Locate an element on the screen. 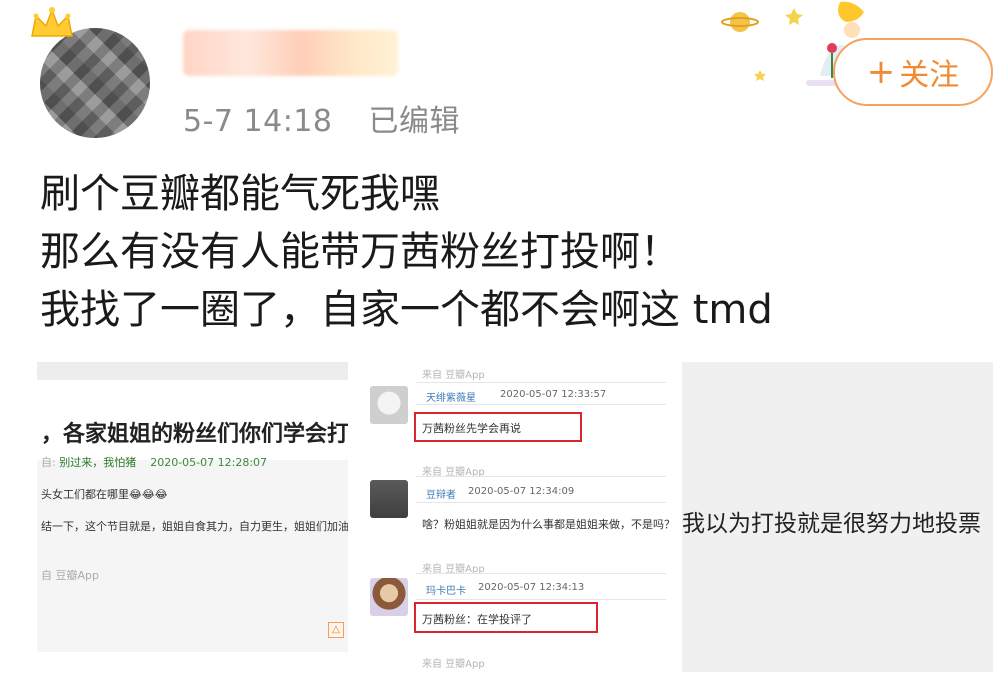 This screenshot has height=677, width=1000. image1-title: ，各家姐姐的粉丝们你们学会打投了 is located at coordinates (192, 435).